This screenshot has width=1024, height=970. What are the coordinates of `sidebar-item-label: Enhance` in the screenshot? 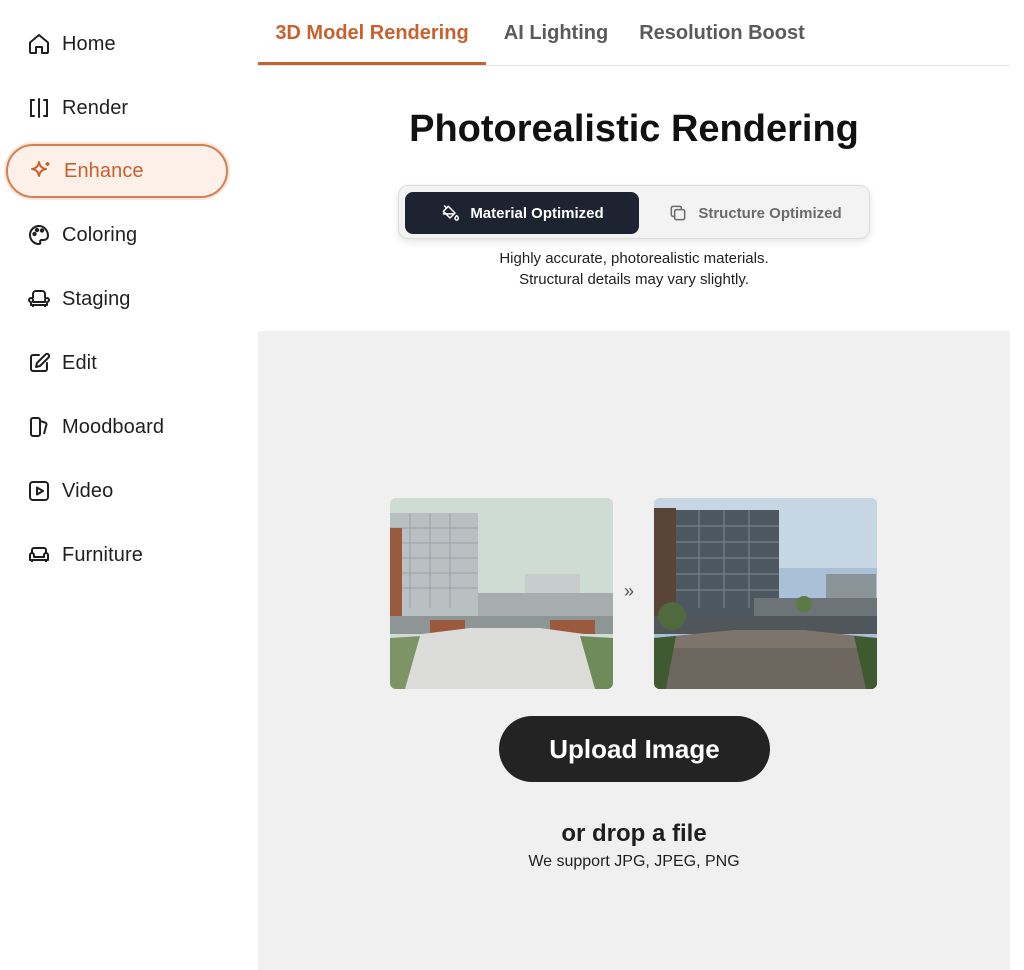 It's located at (104, 170).